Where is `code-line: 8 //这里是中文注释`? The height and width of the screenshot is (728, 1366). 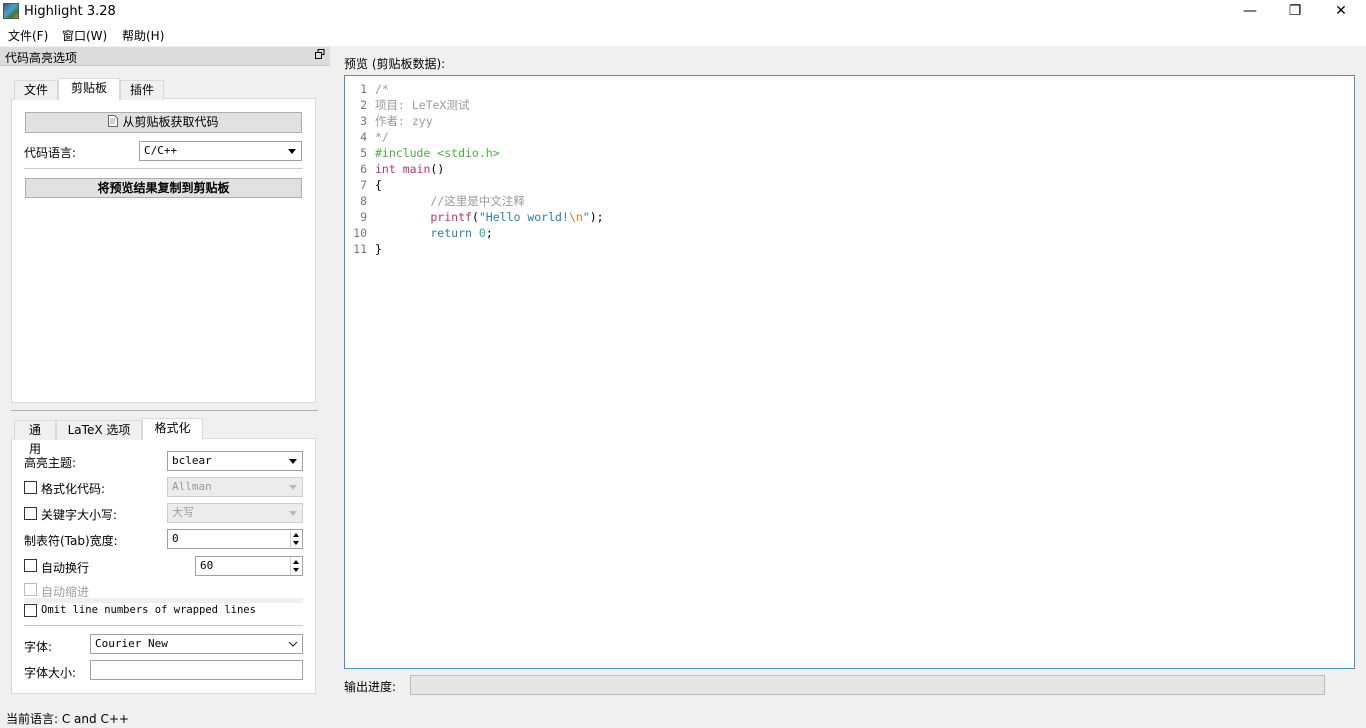
code-line: 8 //这里是中文注释 is located at coordinates (847, 201).